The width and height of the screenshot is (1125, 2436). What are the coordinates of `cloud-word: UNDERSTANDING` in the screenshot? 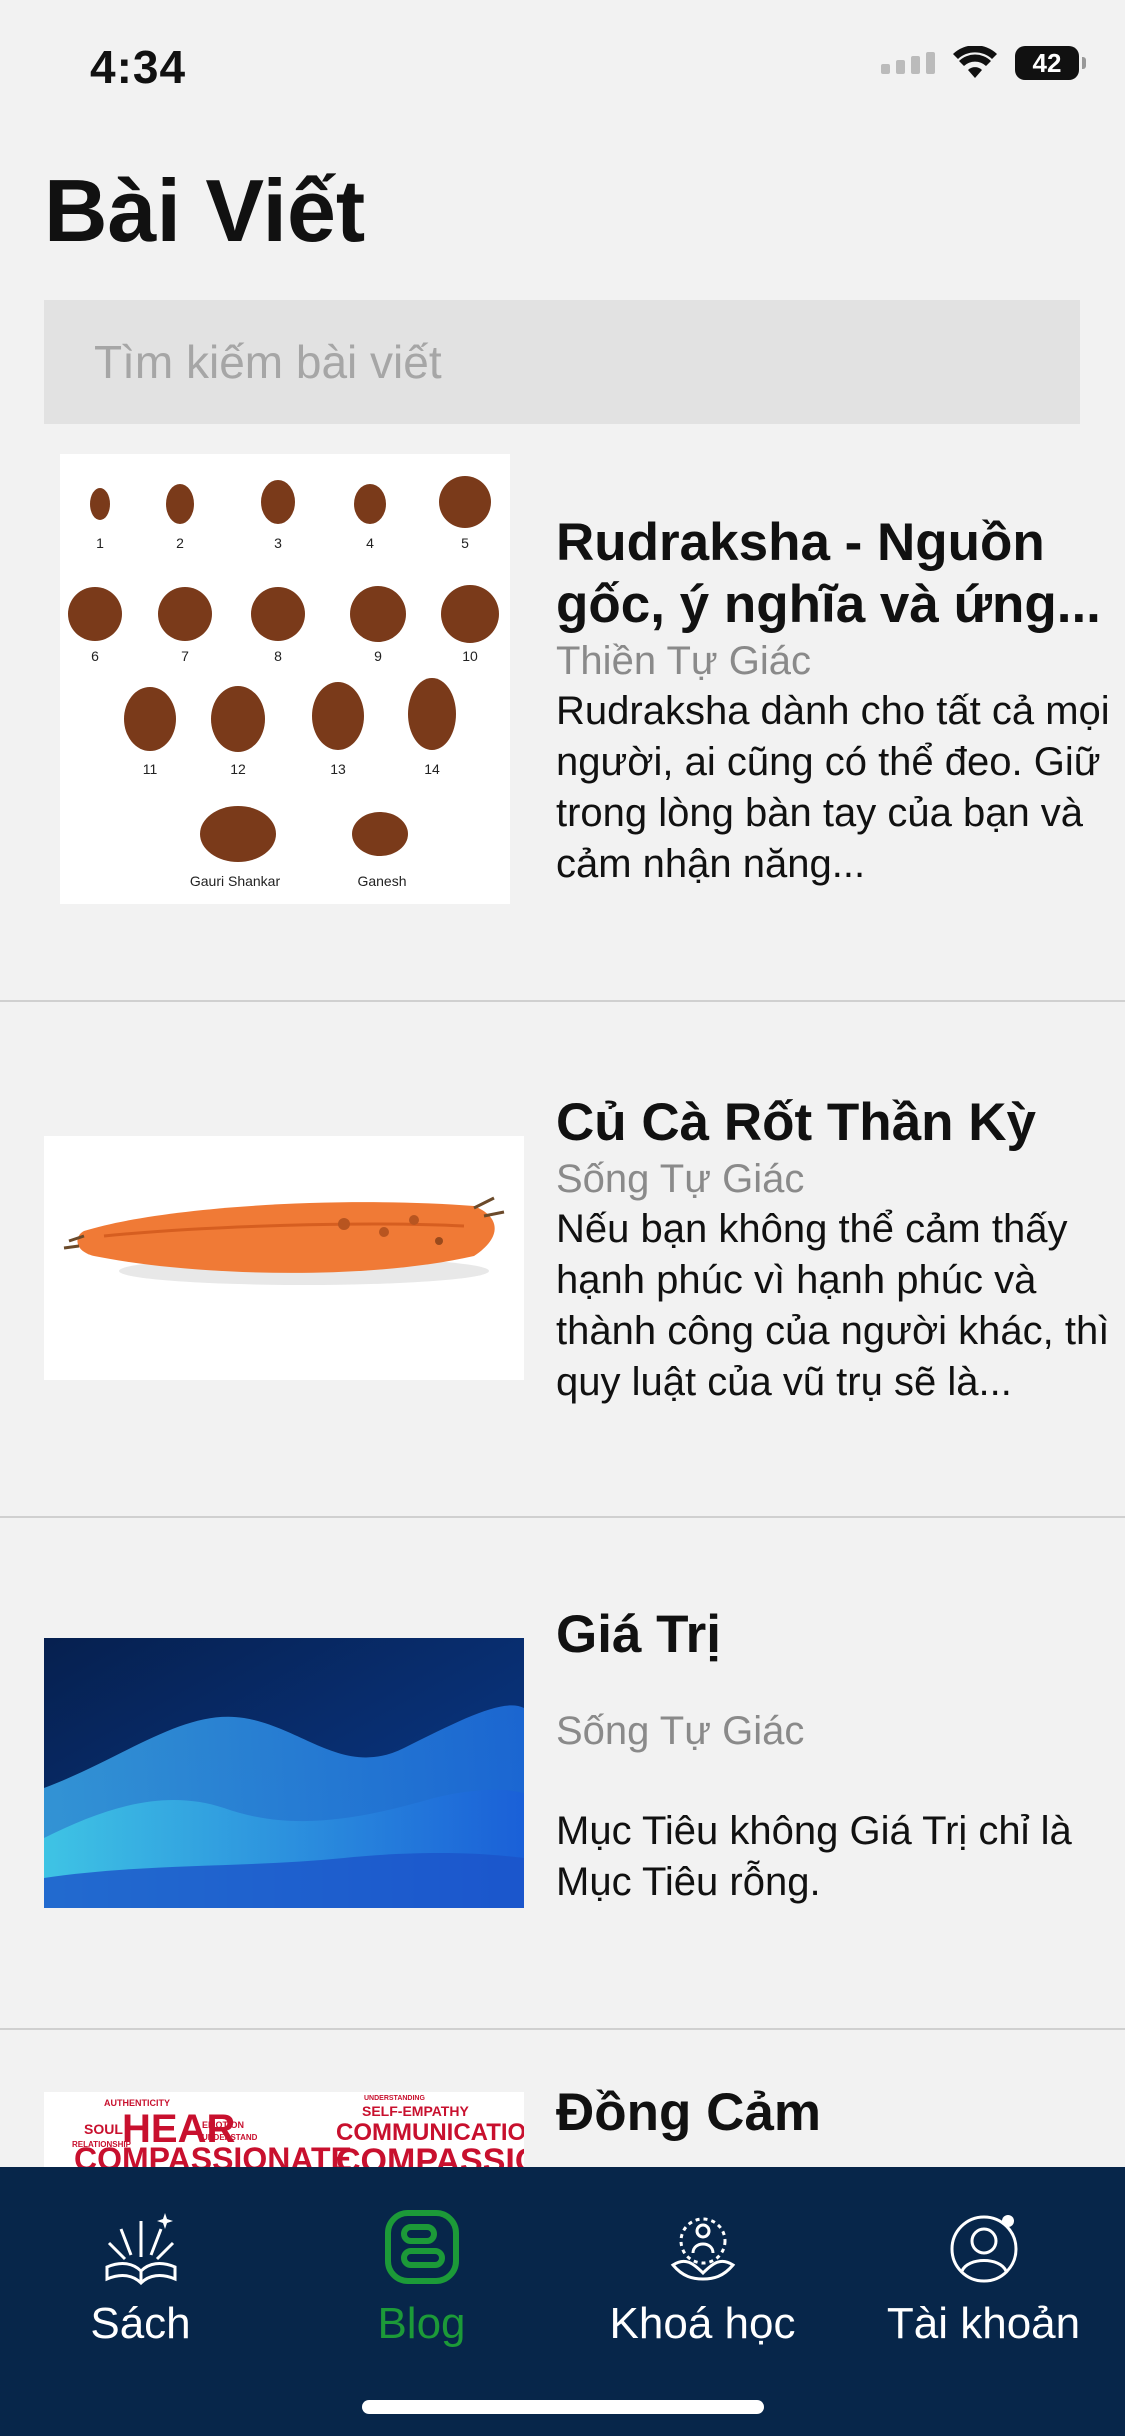 It's located at (394, 2098).